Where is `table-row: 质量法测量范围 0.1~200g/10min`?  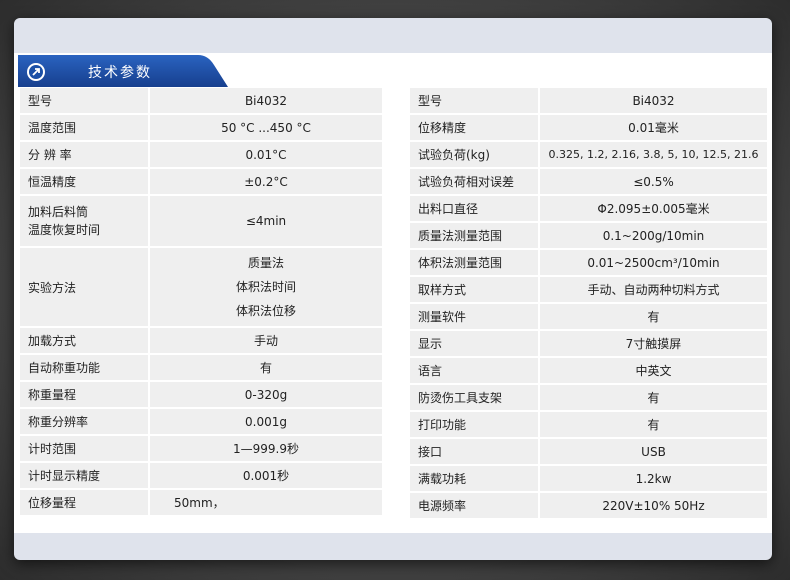 table-row: 质量法测量范围 0.1~200g/10min is located at coordinates (588, 235).